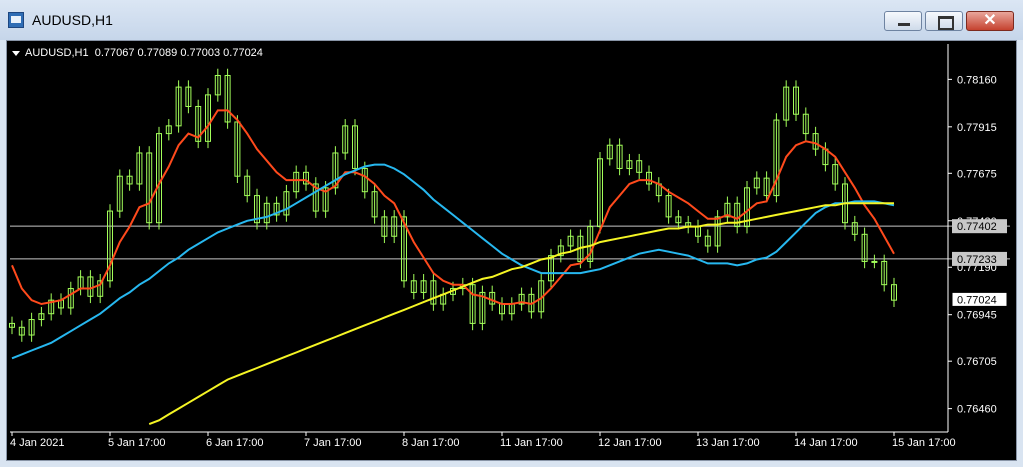 The width and height of the screenshot is (1023, 467). I want to click on x-tick-label: 6 Jan 17:00, so click(235, 443).